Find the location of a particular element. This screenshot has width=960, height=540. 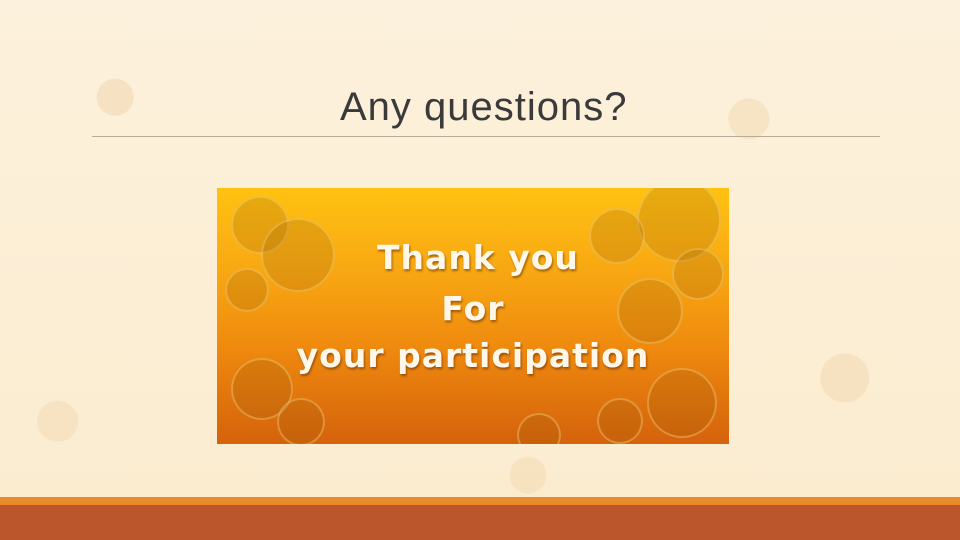

image-text-line-1: Thank you is located at coordinates (478, 257).